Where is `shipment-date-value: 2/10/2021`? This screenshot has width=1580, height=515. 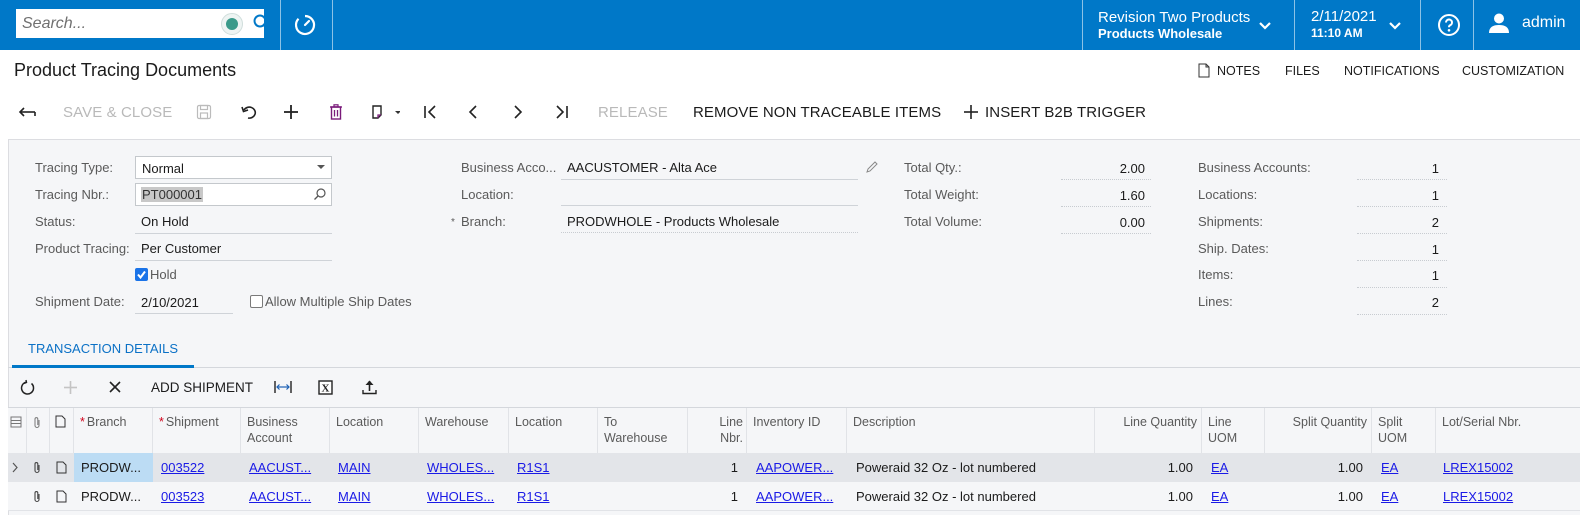 shipment-date-value: 2/10/2021 is located at coordinates (170, 302).